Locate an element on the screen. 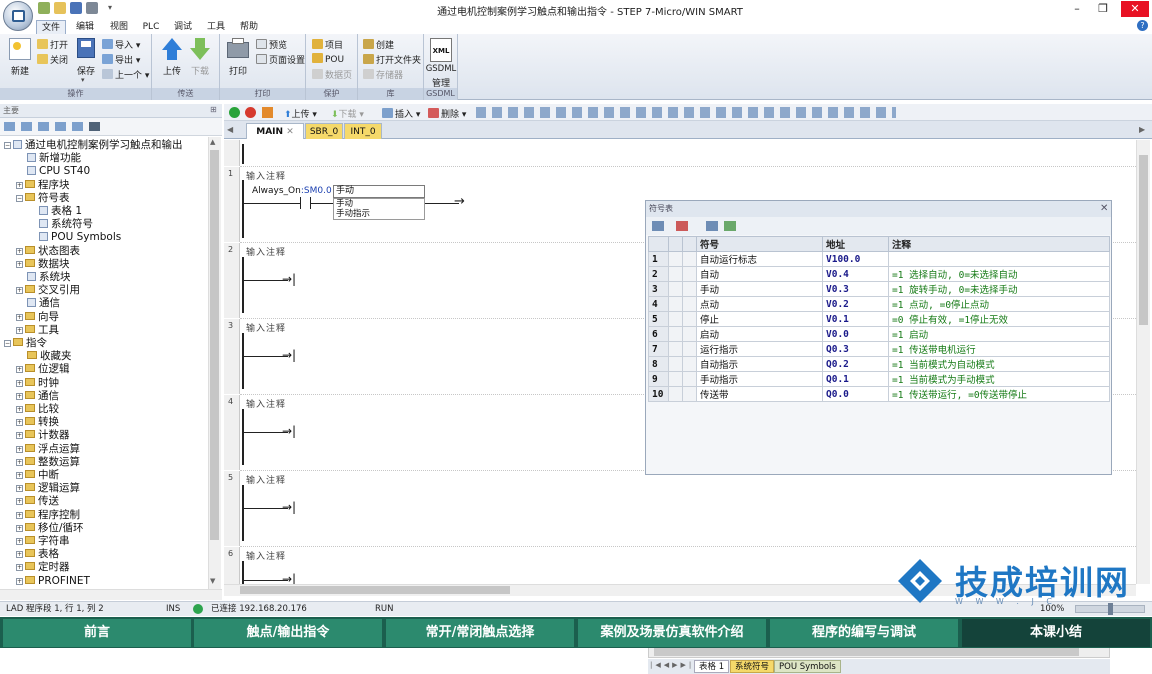  symbol-row: 9 手动指示 Q0.1 =1 当前模式为手动模式 is located at coordinates (879, 379).